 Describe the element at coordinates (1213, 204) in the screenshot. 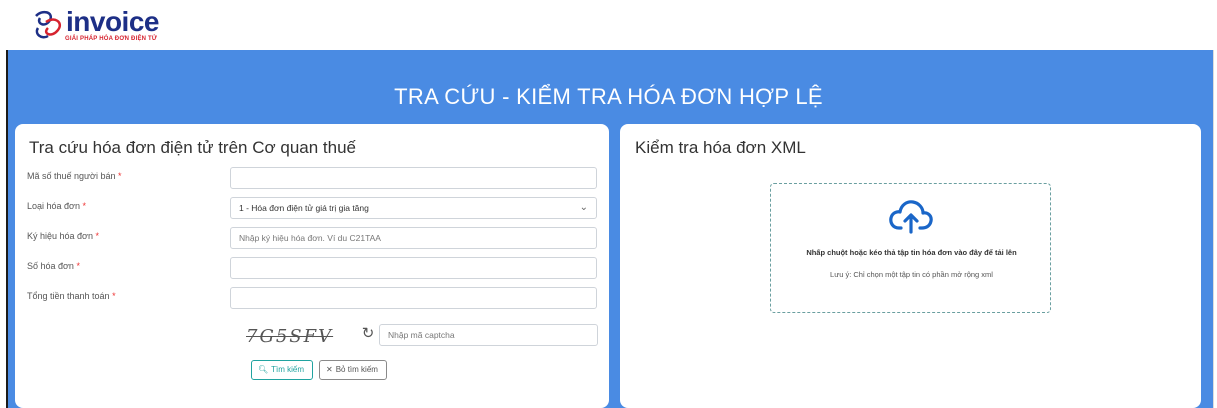

I see `window-right-border` at that location.